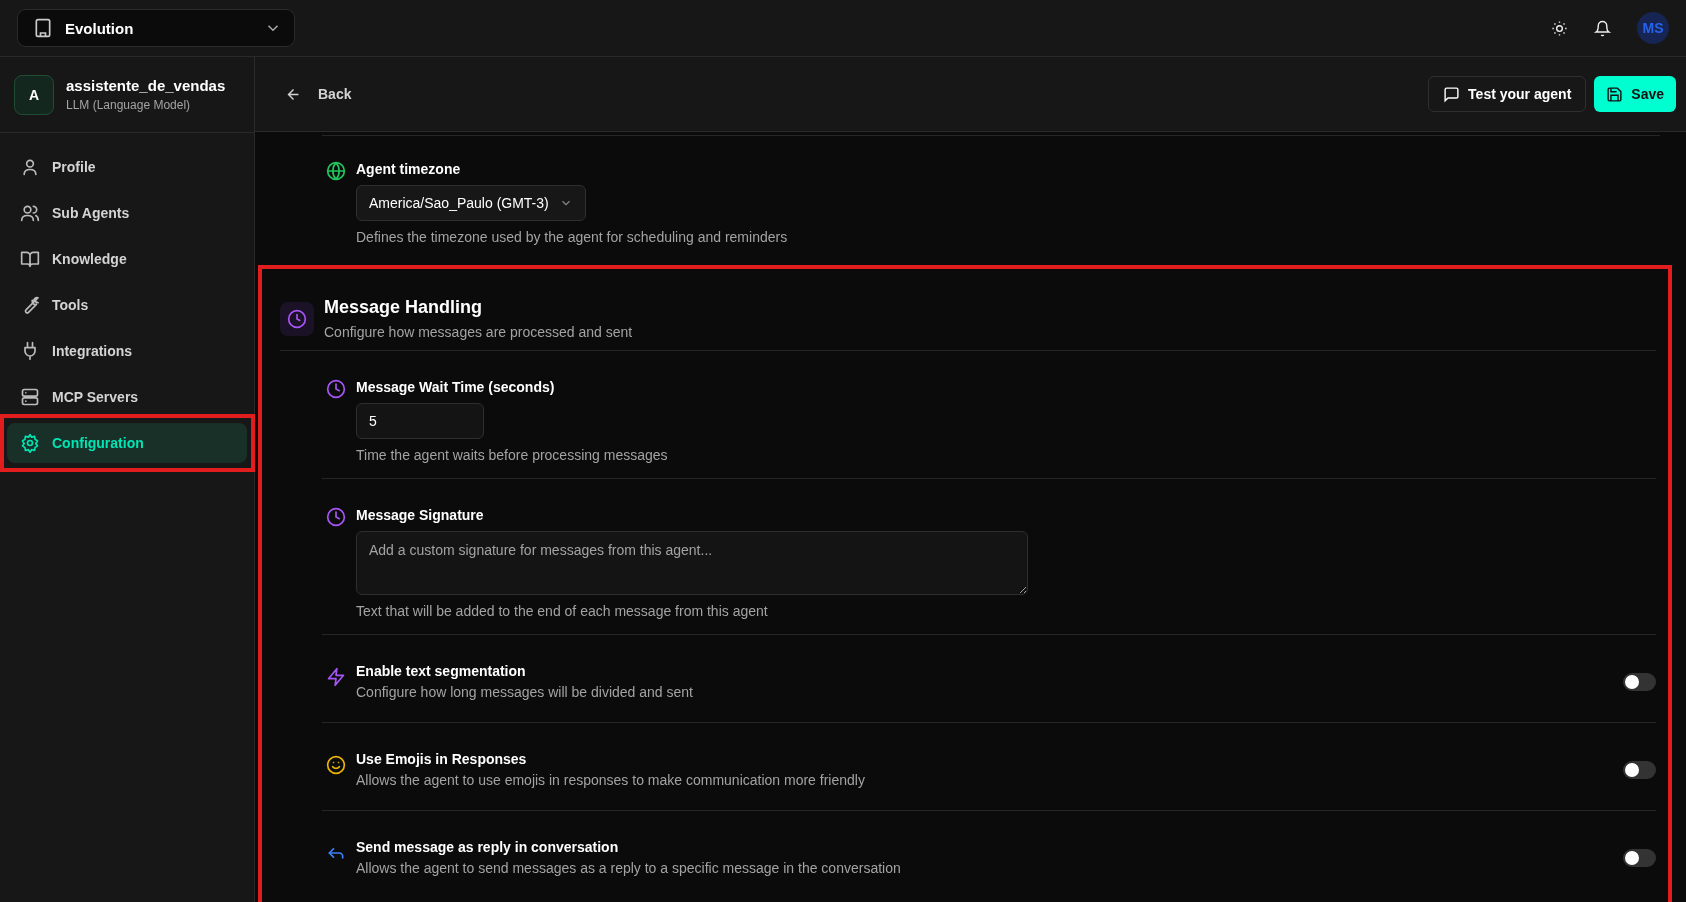 The height and width of the screenshot is (902, 1686). Describe the element at coordinates (512, 455) in the screenshot. I see `field-description: Time the agent waits before processing messages` at that location.